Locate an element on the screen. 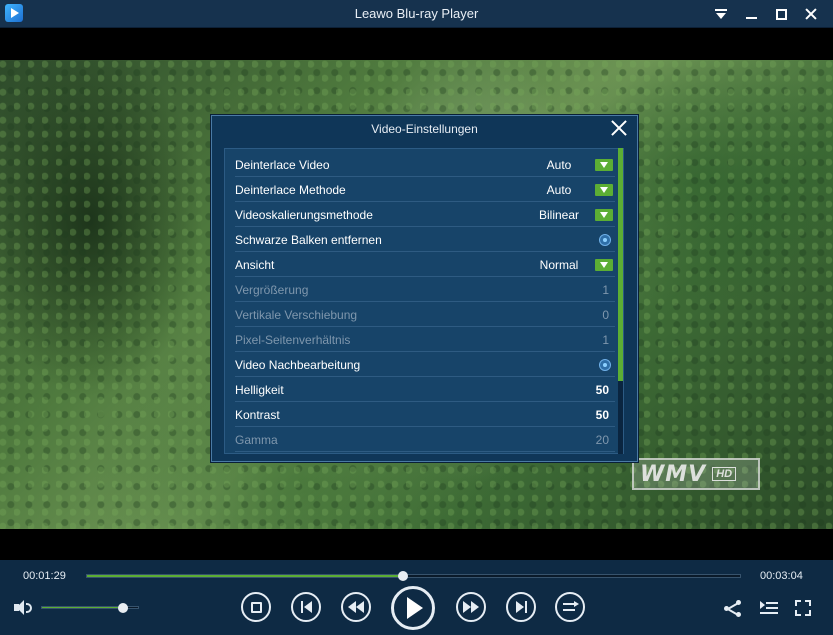 The height and width of the screenshot is (635, 833). setting-label: Ansicht is located at coordinates (255, 264).